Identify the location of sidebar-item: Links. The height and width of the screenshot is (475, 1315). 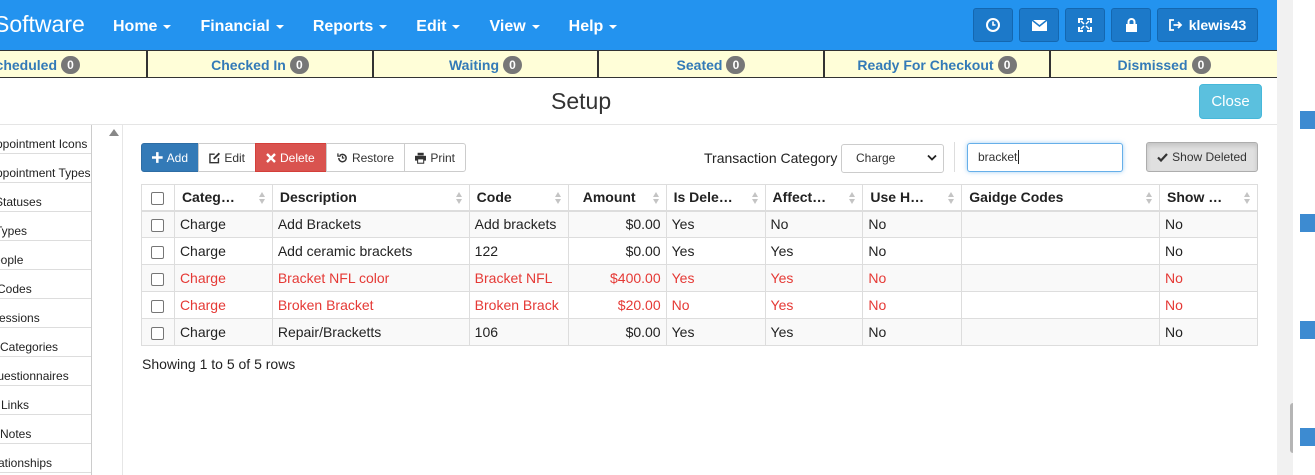
(45, 400).